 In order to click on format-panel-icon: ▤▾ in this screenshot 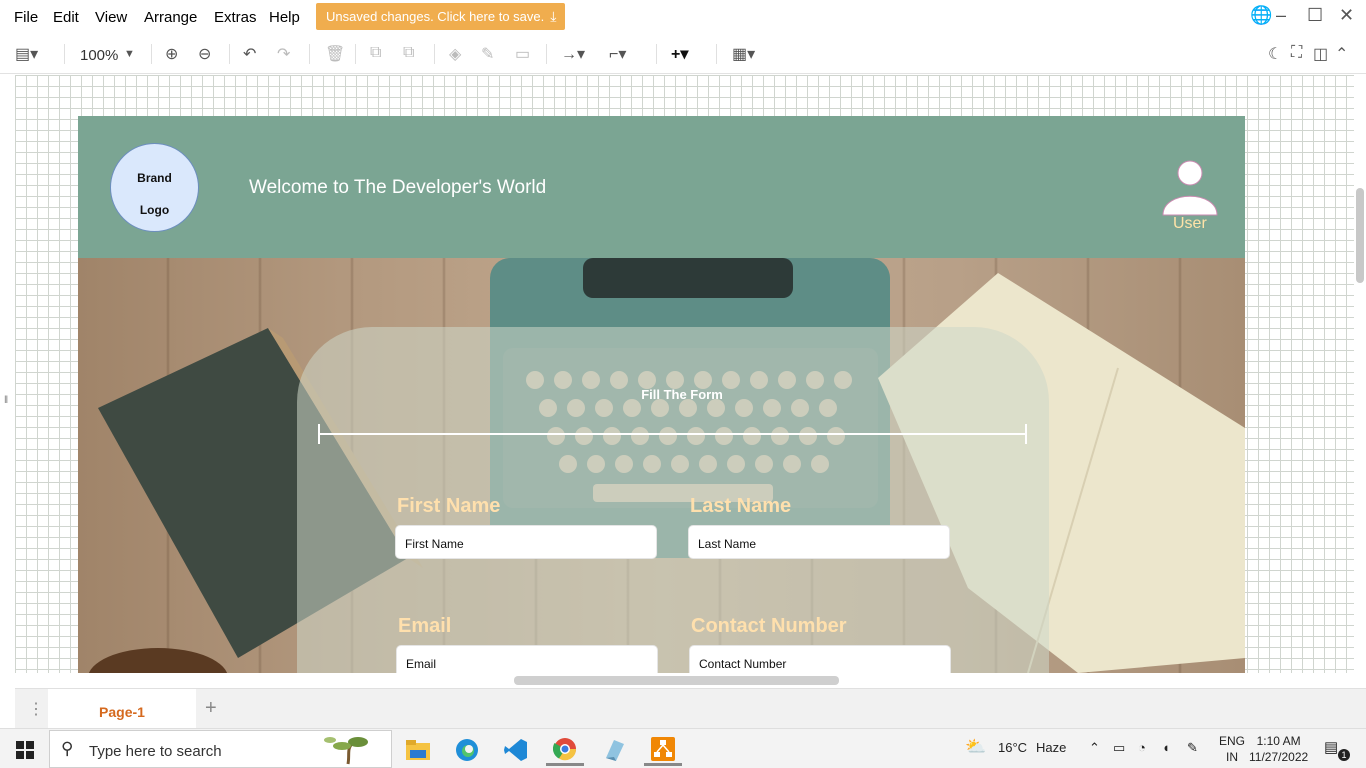, I will do `click(26, 54)`.